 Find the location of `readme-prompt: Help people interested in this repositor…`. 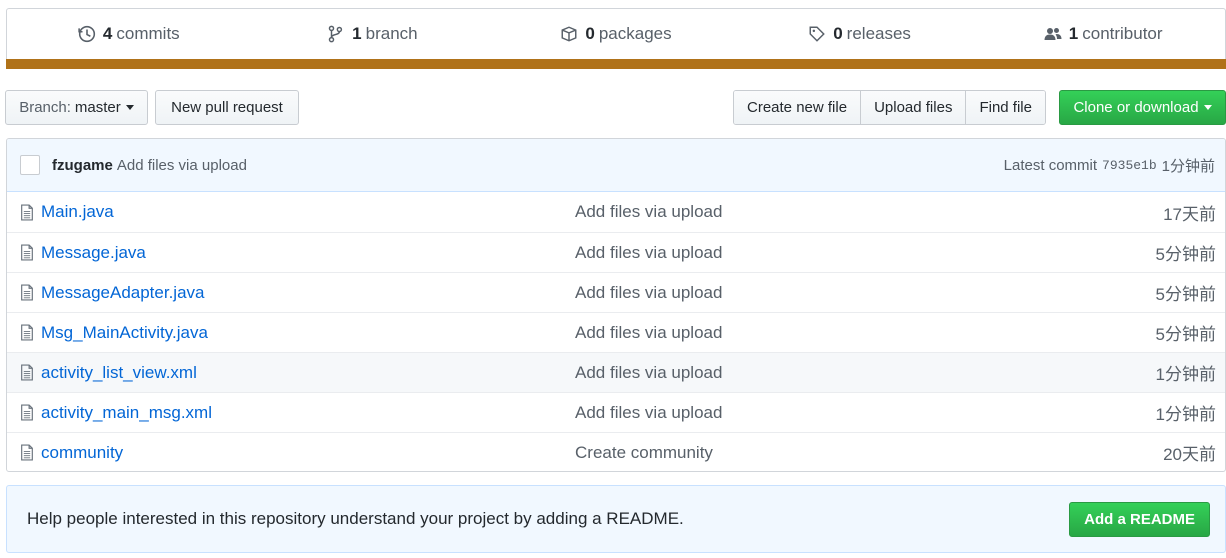

readme-prompt: Help people interested in this repositor… is located at coordinates (616, 519).